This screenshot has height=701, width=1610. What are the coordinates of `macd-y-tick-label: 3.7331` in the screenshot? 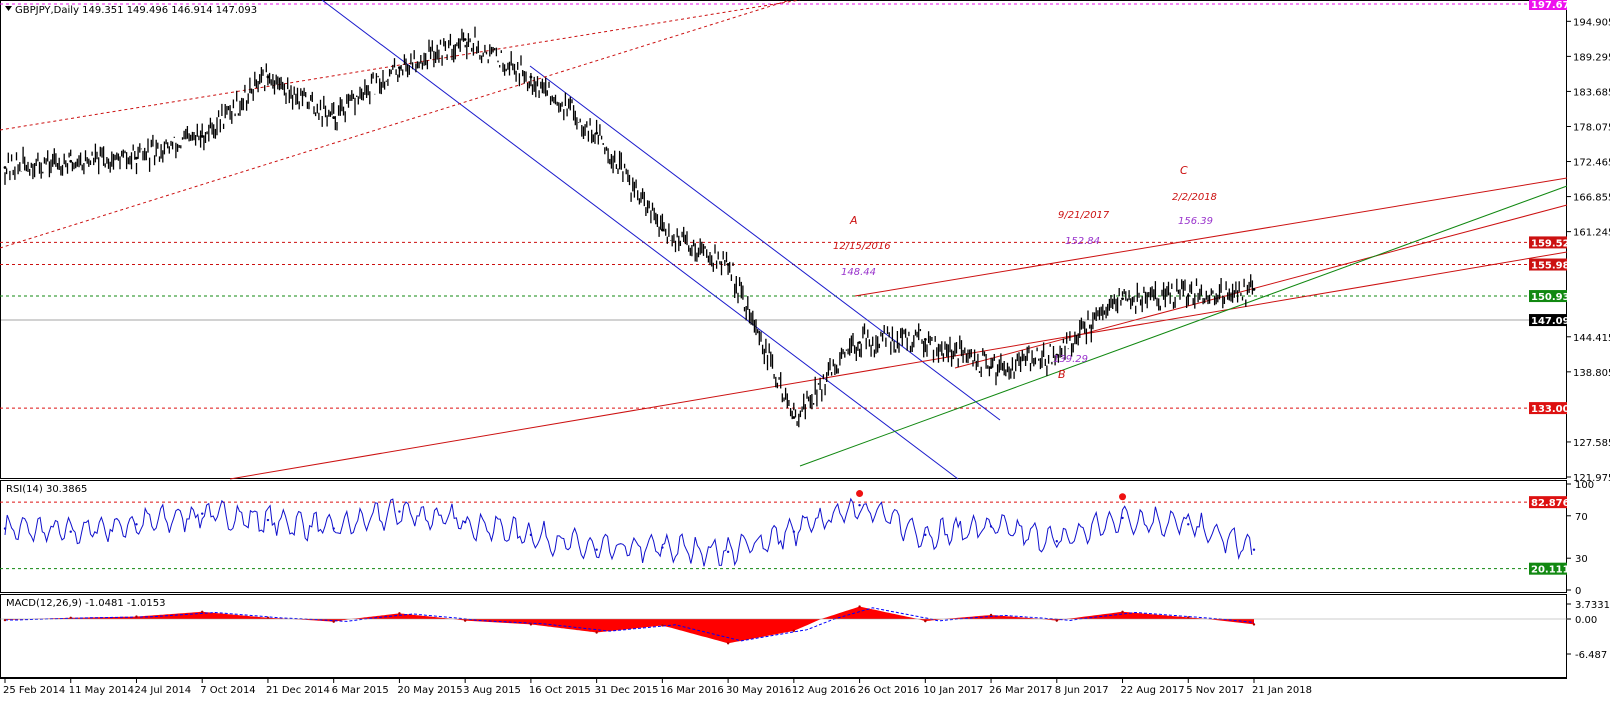 It's located at (1592, 605).